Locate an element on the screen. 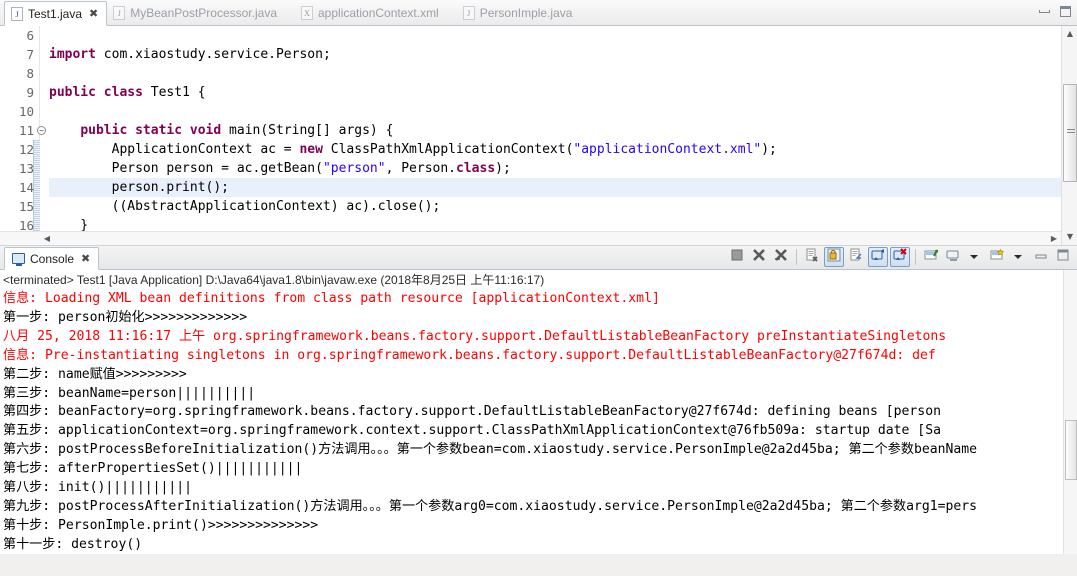 This screenshot has height=576, width=1077. editor-tab-label: Test1.java is located at coordinates (55, 13).